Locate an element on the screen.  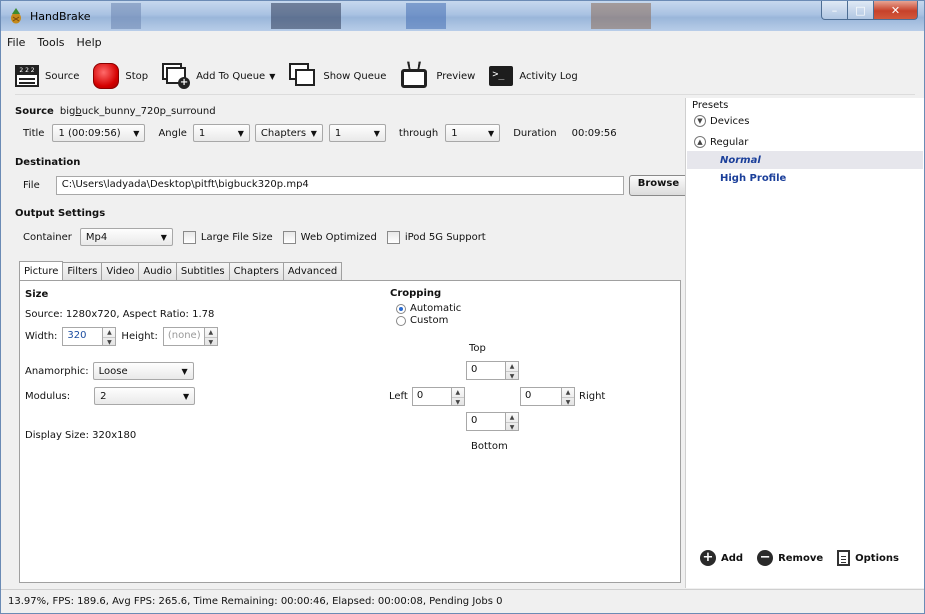
presets-heading: Presets is located at coordinates (710, 105).